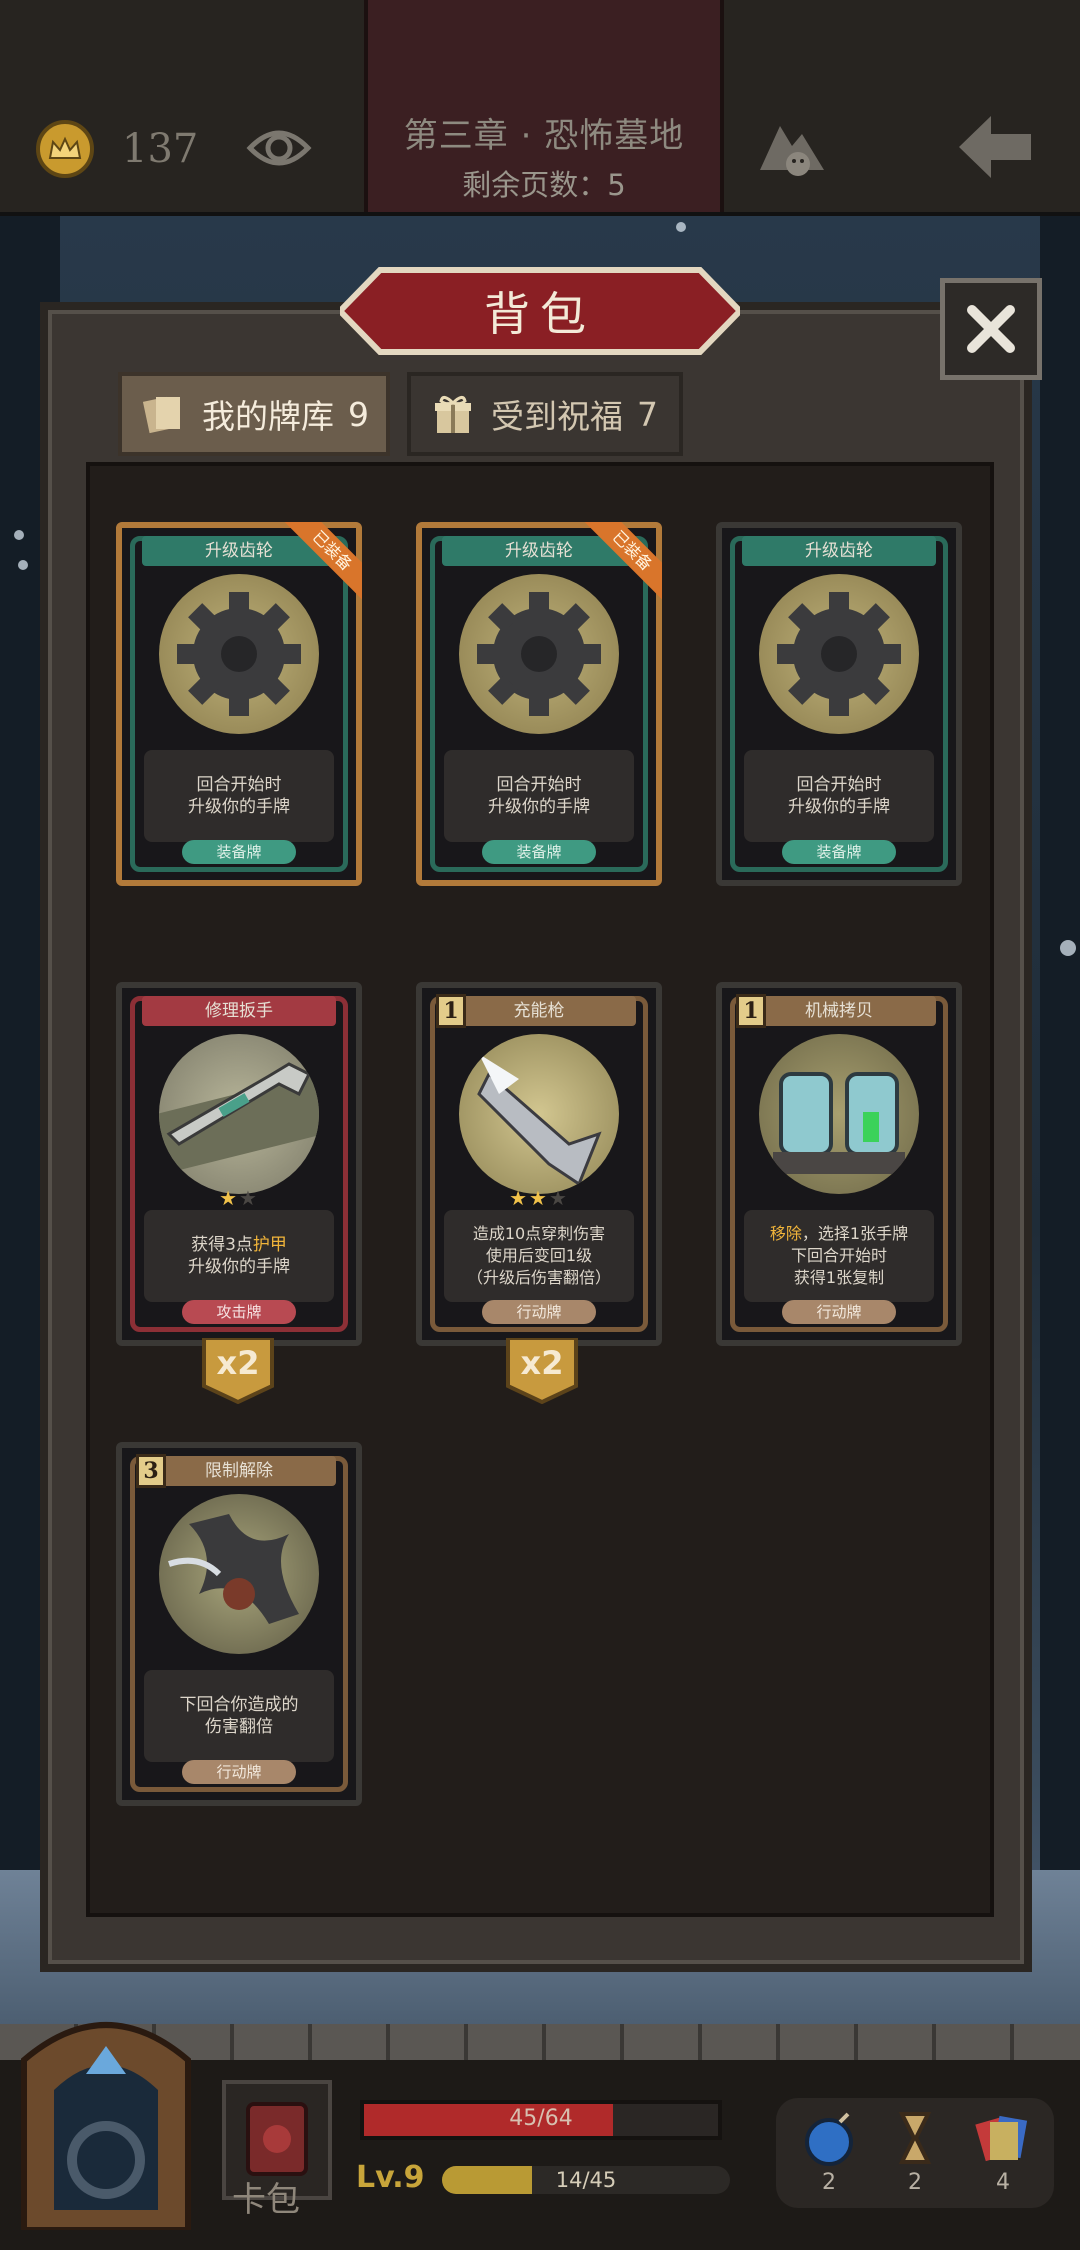 The height and width of the screenshot is (2250, 1080). Describe the element at coordinates (239, 1114) in the screenshot. I see `wrench-art` at that location.